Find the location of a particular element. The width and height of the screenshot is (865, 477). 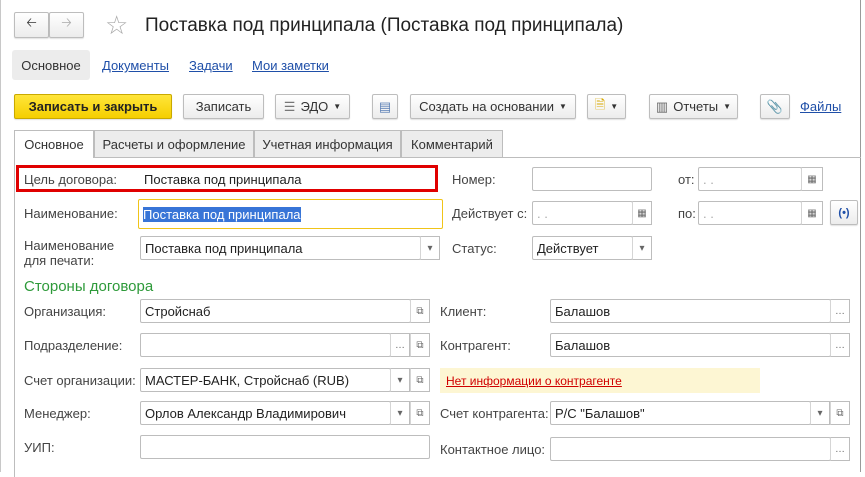

org-label: Организация: is located at coordinates (65, 311).